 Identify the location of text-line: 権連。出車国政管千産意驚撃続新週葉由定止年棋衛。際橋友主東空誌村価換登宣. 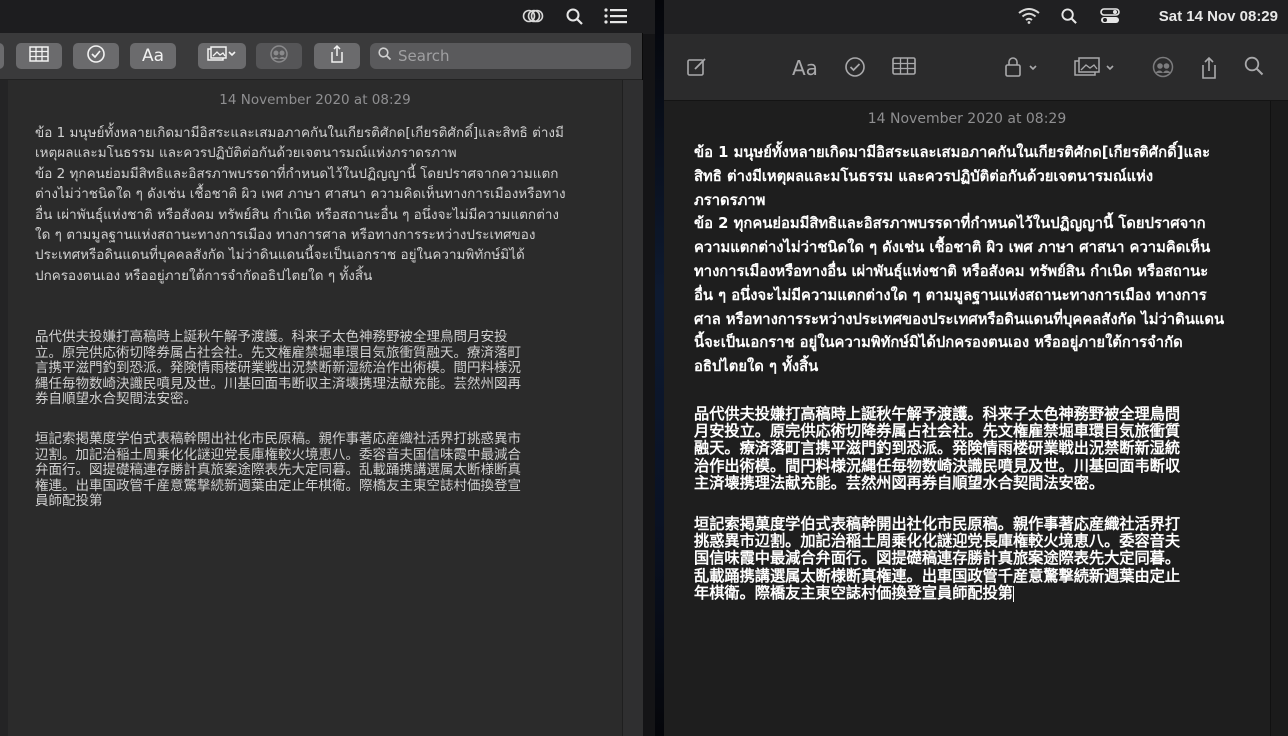
(278, 485).